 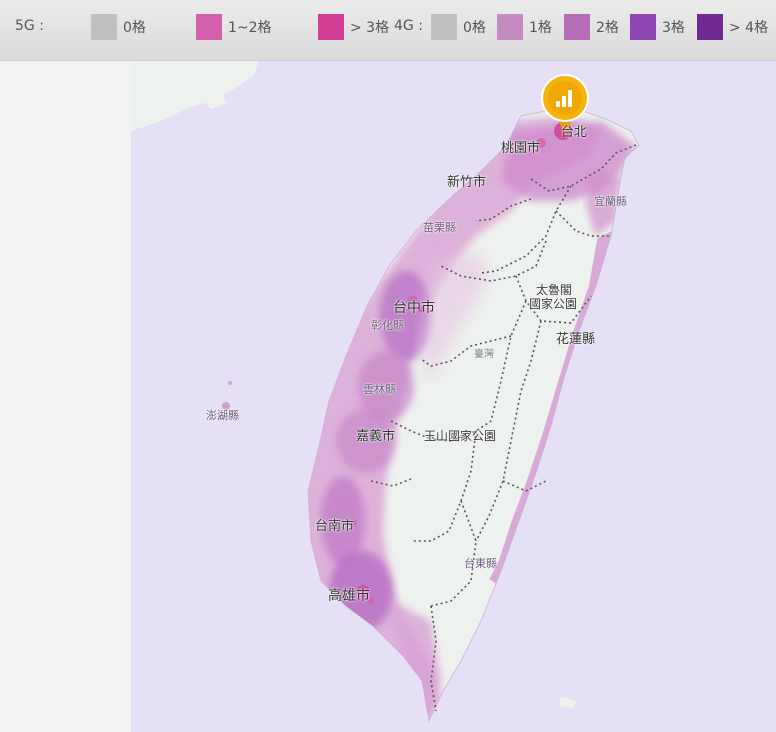 What do you see at coordinates (29, 26) in the screenshot?
I see `legend-5g-label: 5G :` at bounding box center [29, 26].